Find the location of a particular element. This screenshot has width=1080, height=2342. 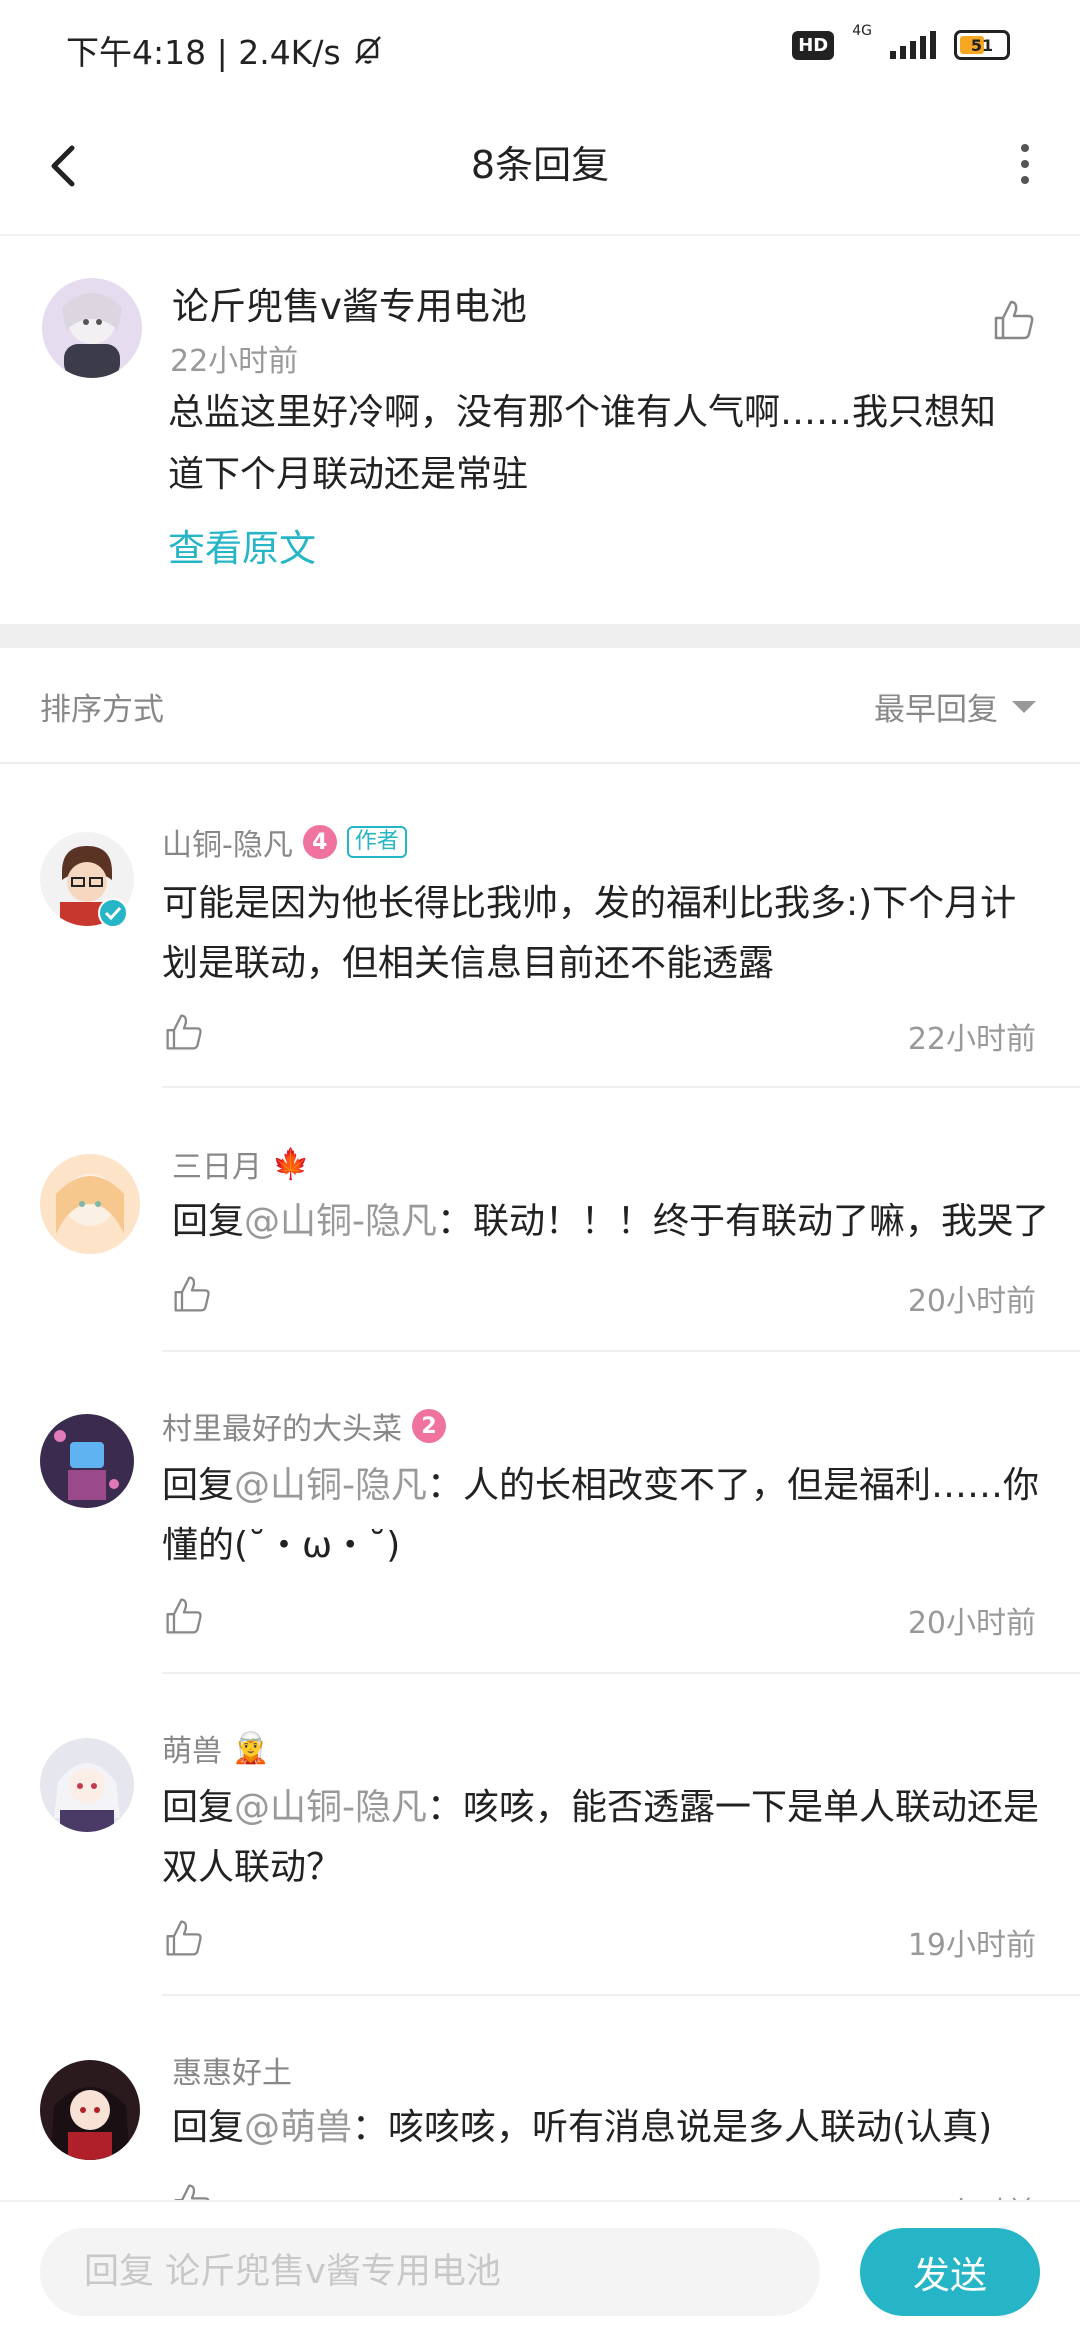

reply-name-row: 三日月 🍁 is located at coordinates (240, 1164).